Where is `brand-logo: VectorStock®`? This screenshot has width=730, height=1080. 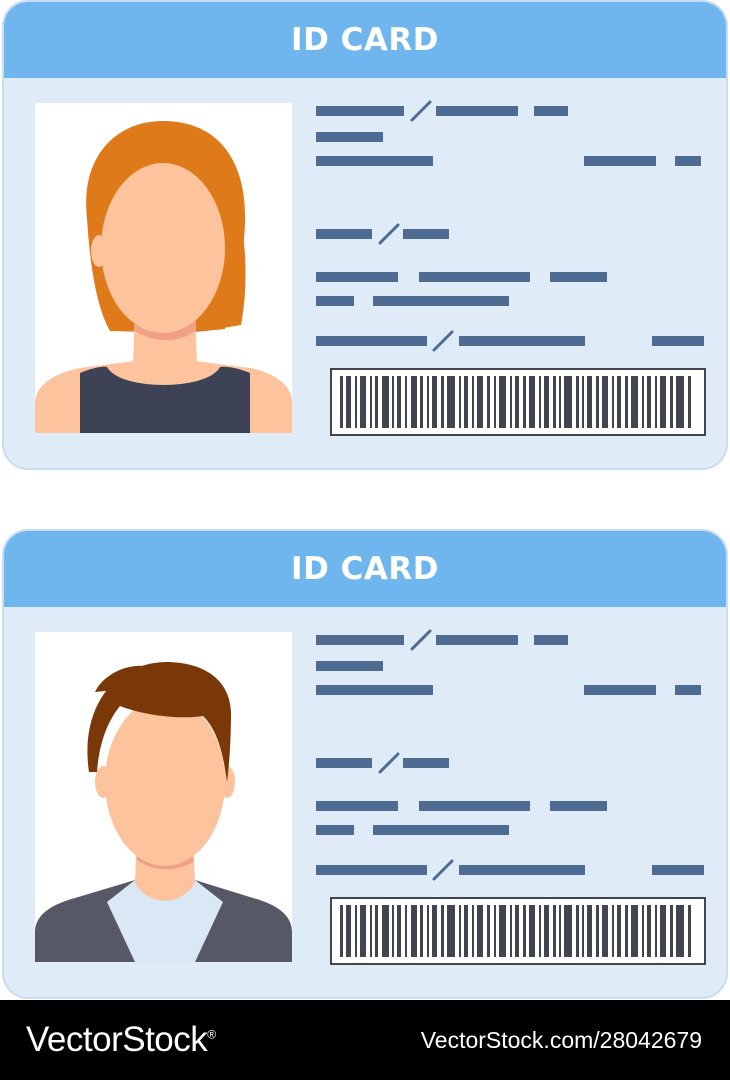 brand-logo: VectorStock® is located at coordinates (121, 1040).